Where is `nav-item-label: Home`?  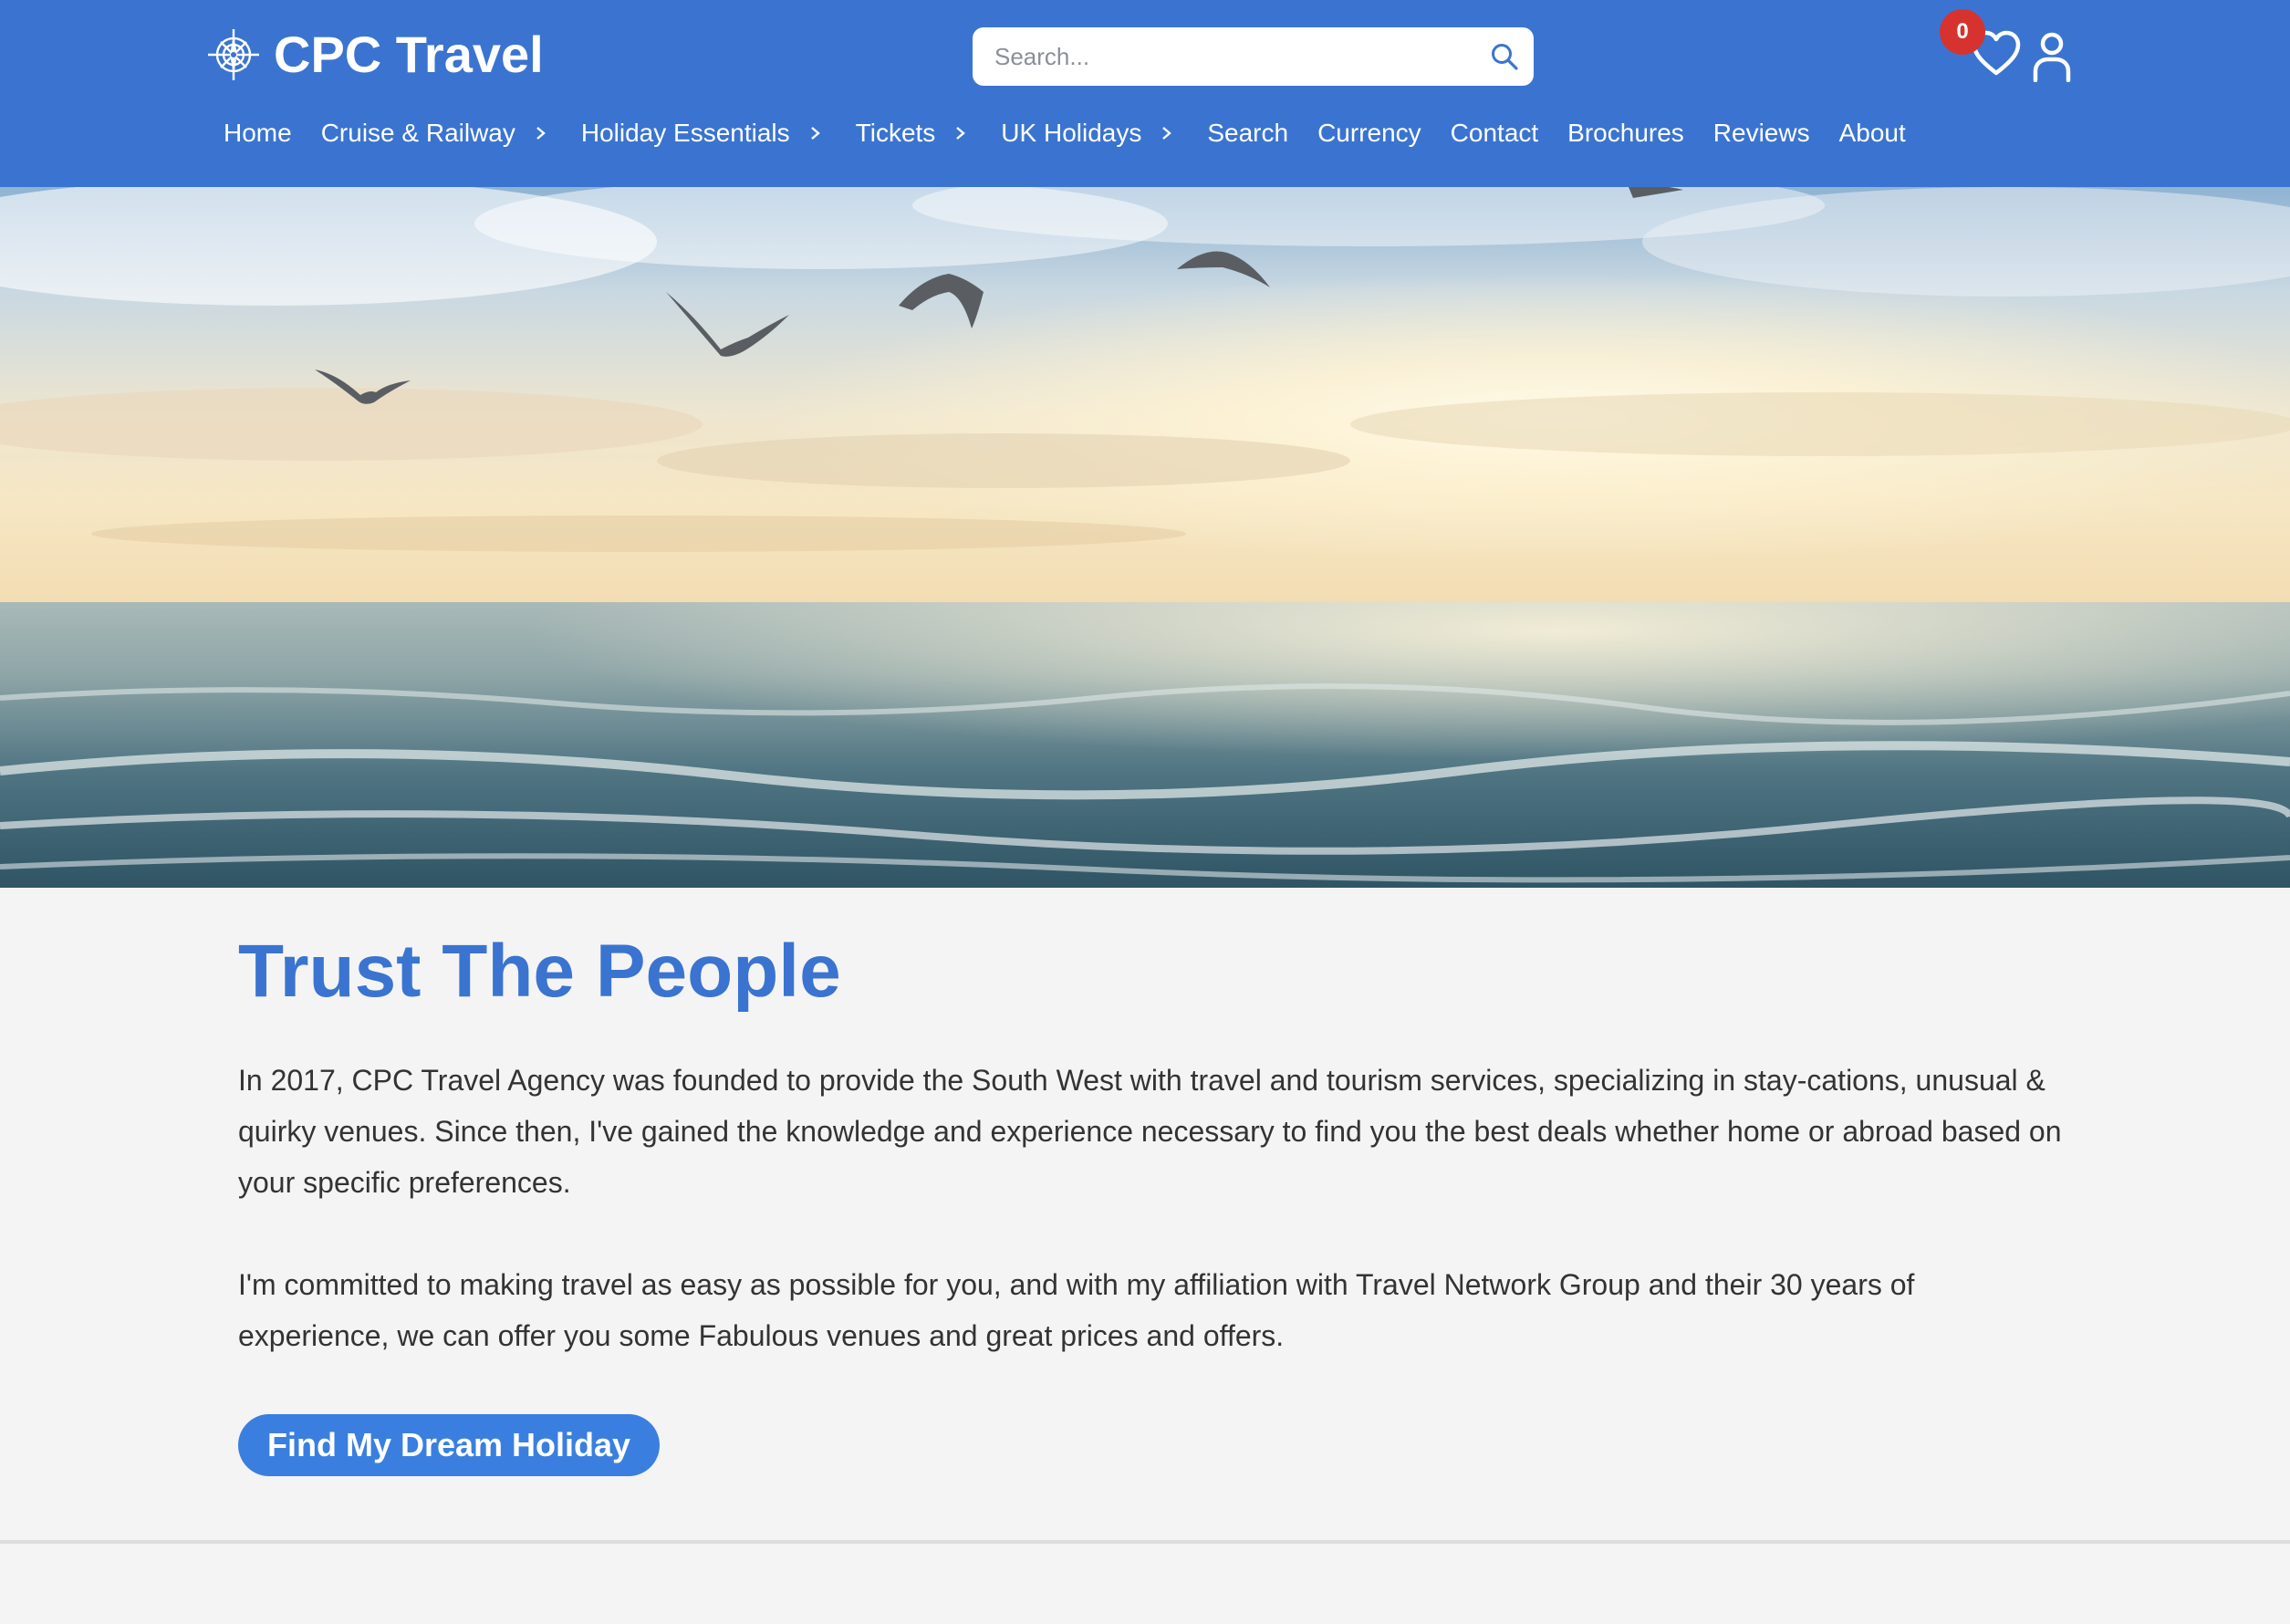 nav-item-label: Home is located at coordinates (258, 133).